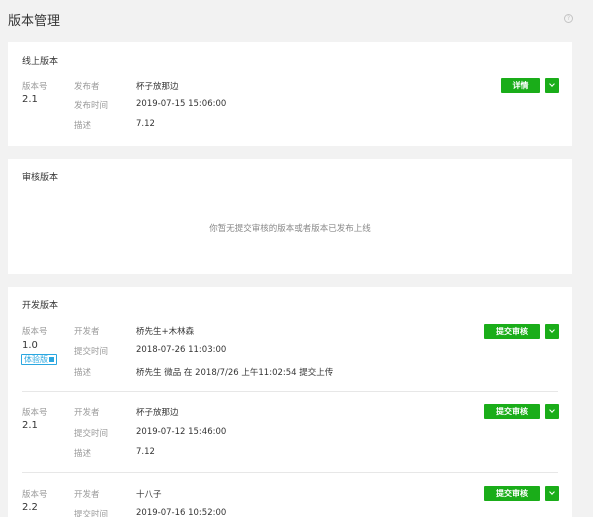  Describe the element at coordinates (181, 512) in the screenshot. I see `submit-time-value: 2019-07-16 10:52:00` at that location.